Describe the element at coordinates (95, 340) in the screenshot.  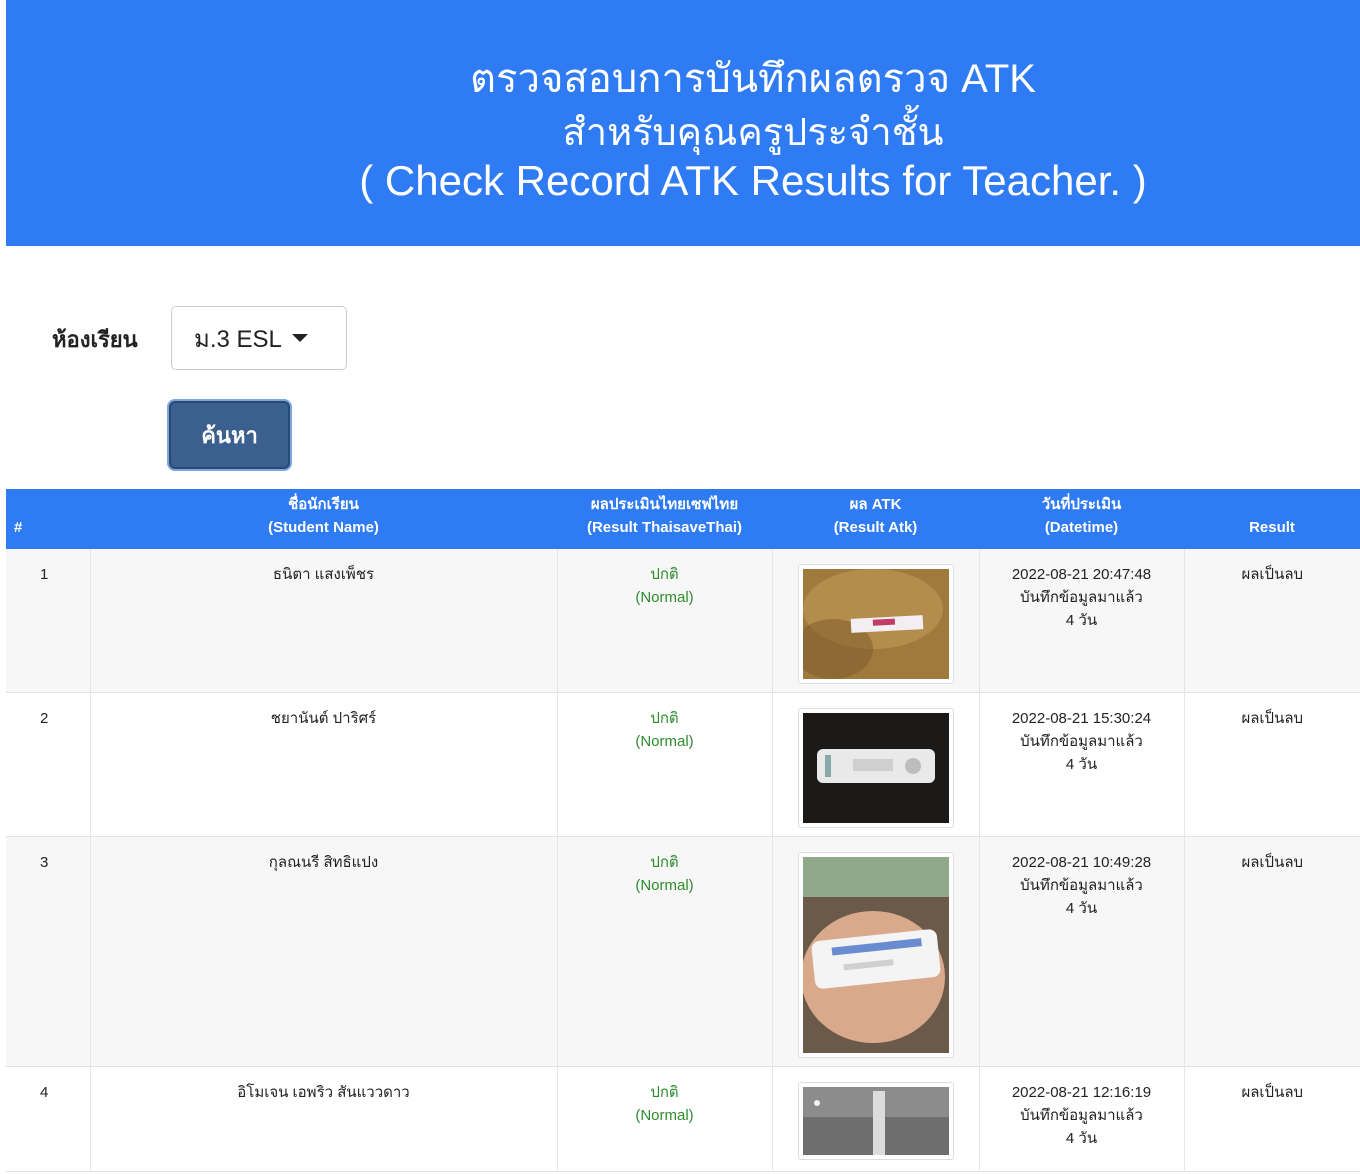
I see `room-label: ห้องเรียน` at that location.